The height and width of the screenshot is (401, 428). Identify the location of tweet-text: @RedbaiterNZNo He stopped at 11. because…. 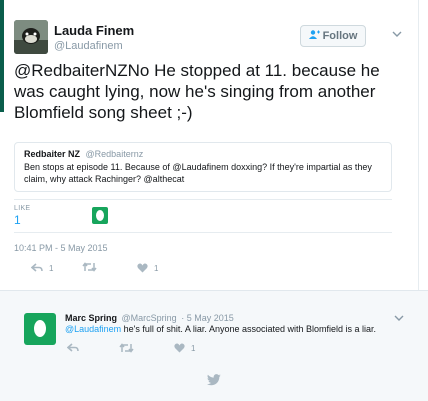
(197, 91).